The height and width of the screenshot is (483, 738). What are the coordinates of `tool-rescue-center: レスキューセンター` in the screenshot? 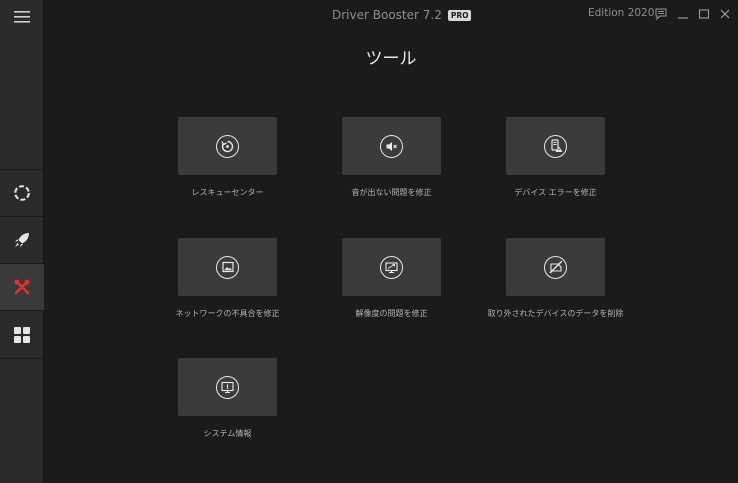 It's located at (227, 157).